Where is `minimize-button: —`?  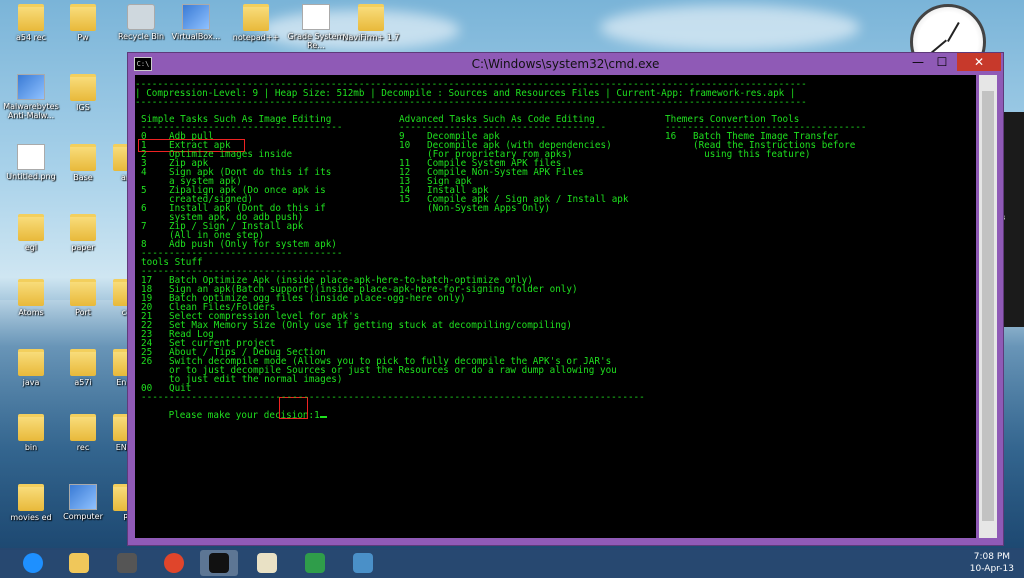 minimize-button: — is located at coordinates (918, 62).